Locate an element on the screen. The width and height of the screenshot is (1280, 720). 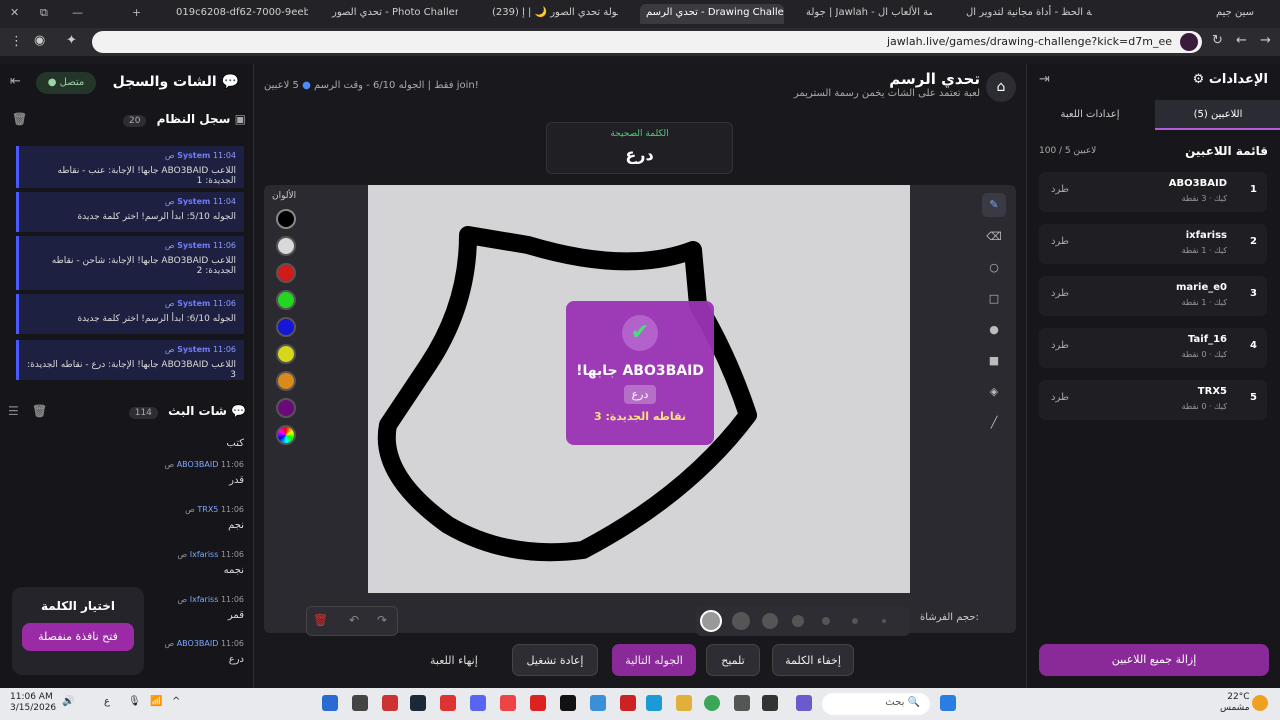
back-icon: → is located at coordinates (1265, 40).